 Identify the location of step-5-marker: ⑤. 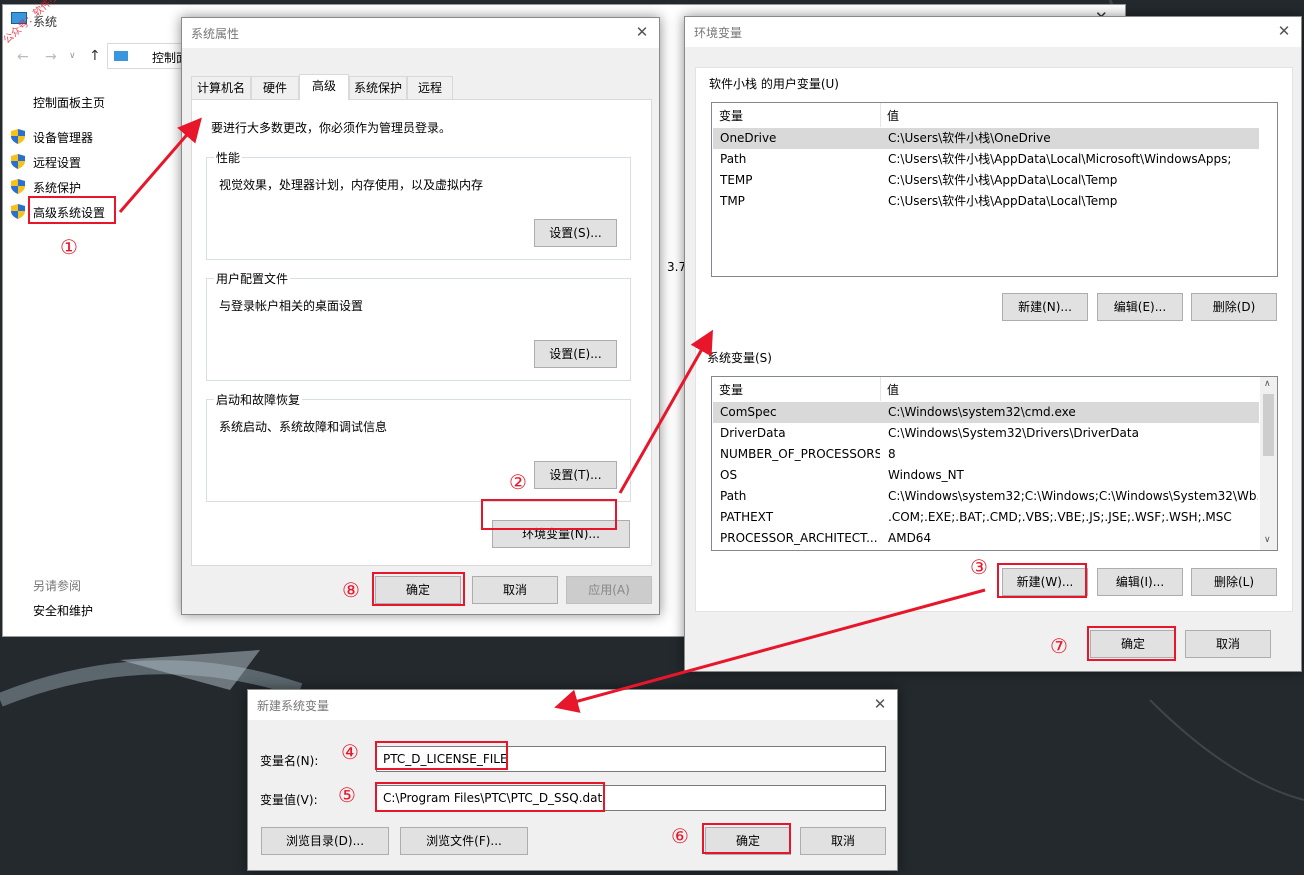
(347, 795).